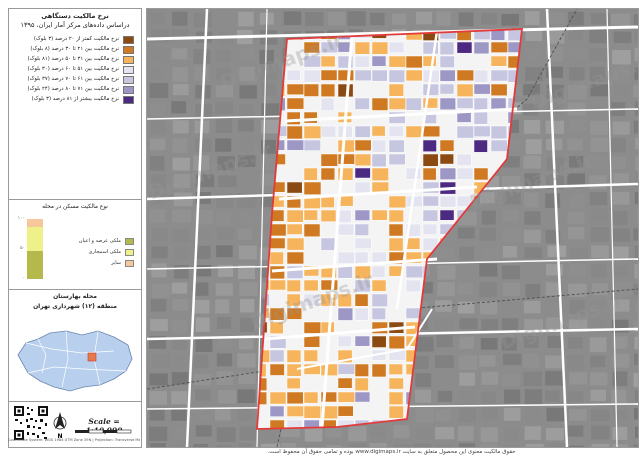 This screenshot has width=643, height=461. I want to click on legend-item-label: نرخ مالکیت بین ۳۱ تا ۵۰ درصد (۸۱ بلوک), so click(73, 59).